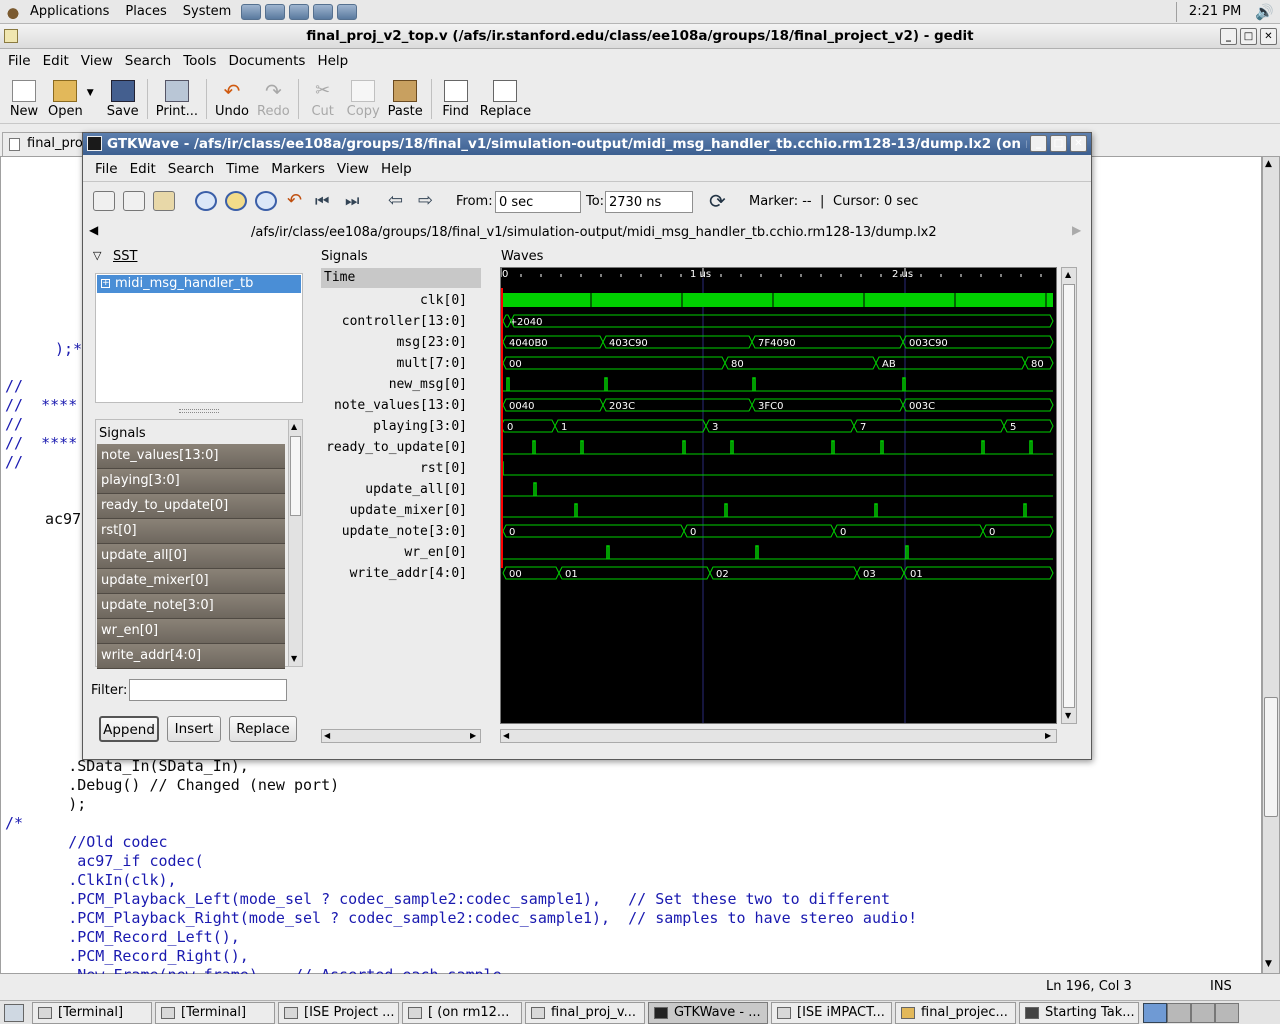  Describe the element at coordinates (403, 405) in the screenshot. I see `signal-name: note_values[13:0]` at that location.